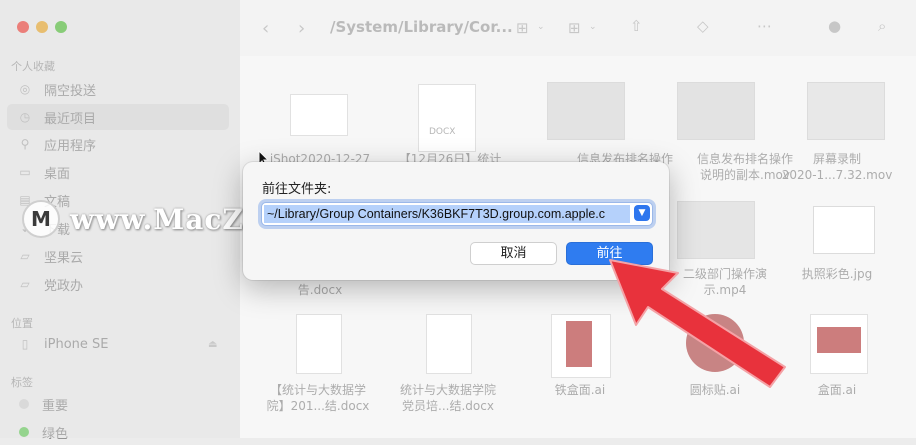  What do you see at coordinates (41, 219) in the screenshot?
I see `macz-logo-icon: M` at bounding box center [41, 219].